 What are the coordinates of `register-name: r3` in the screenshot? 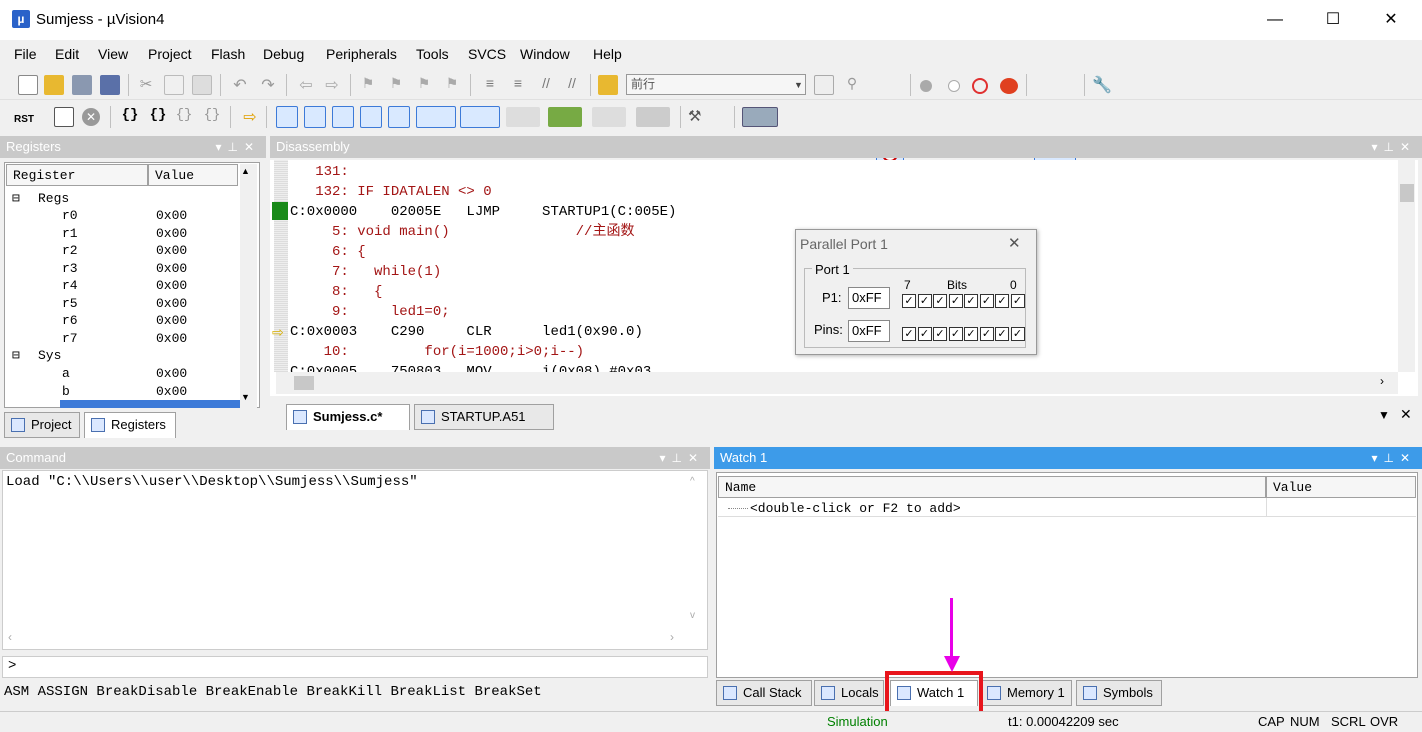 It's located at (70, 268).